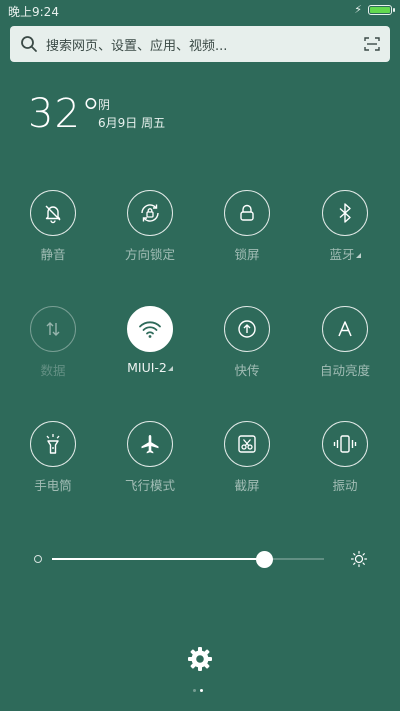 This screenshot has height=711, width=400. I want to click on toggle-bluetooth: 蓝牙, so click(345, 226).